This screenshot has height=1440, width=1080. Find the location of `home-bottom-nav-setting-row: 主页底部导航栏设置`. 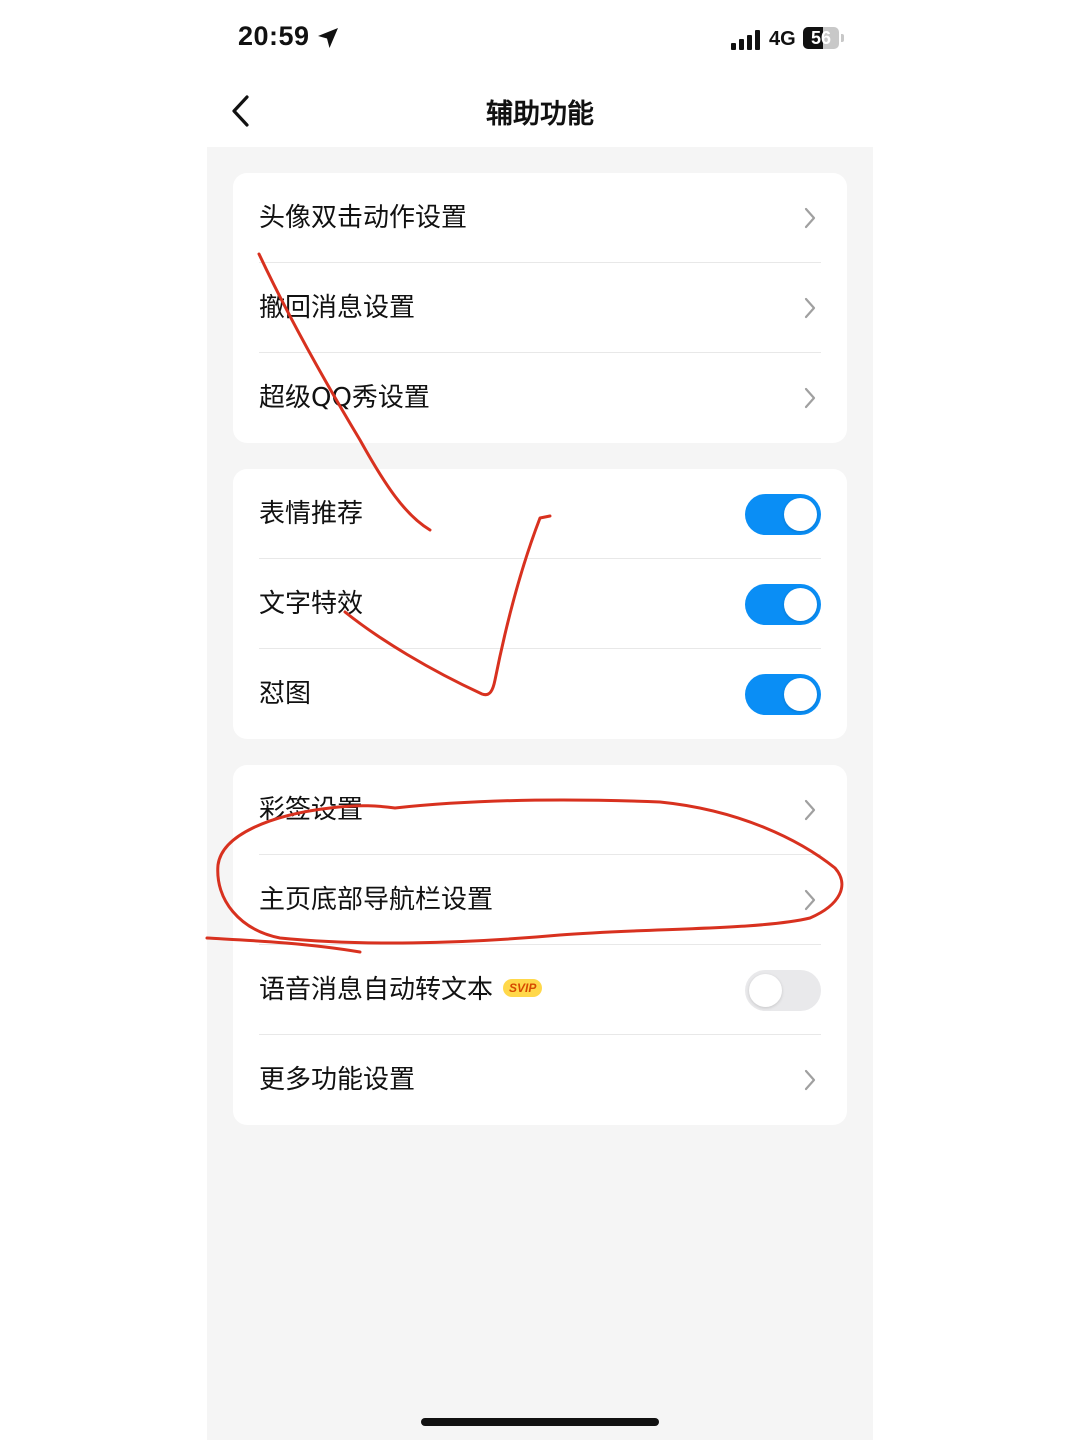

home-bottom-nav-setting-row: 主页底部导航栏设置 is located at coordinates (540, 900).